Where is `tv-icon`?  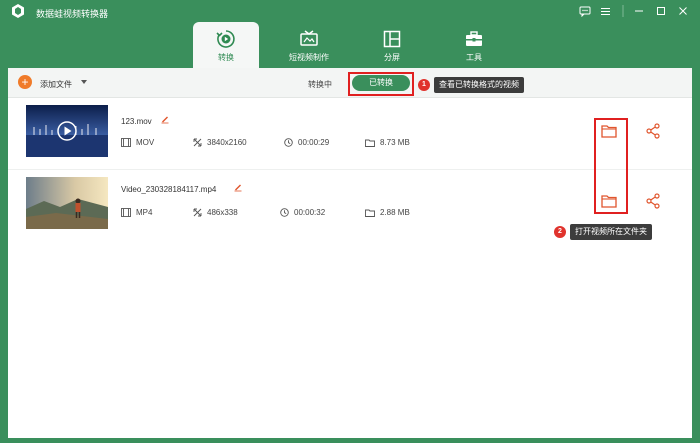
tv-icon is located at coordinates (309, 38).